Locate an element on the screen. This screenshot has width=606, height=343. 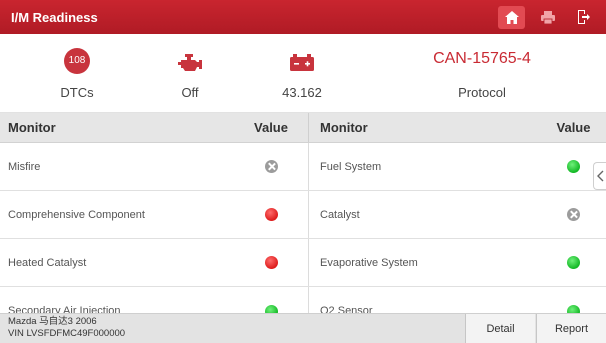
vehicle-info: Mazda 马自达3 2006 VIN LVSFDFMC49F000000 is located at coordinates (232, 328).